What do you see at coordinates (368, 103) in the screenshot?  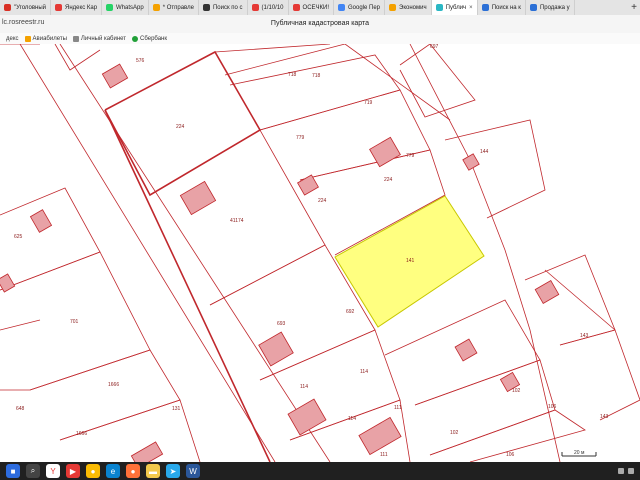 I see `parcel-number: 719` at bounding box center [368, 103].